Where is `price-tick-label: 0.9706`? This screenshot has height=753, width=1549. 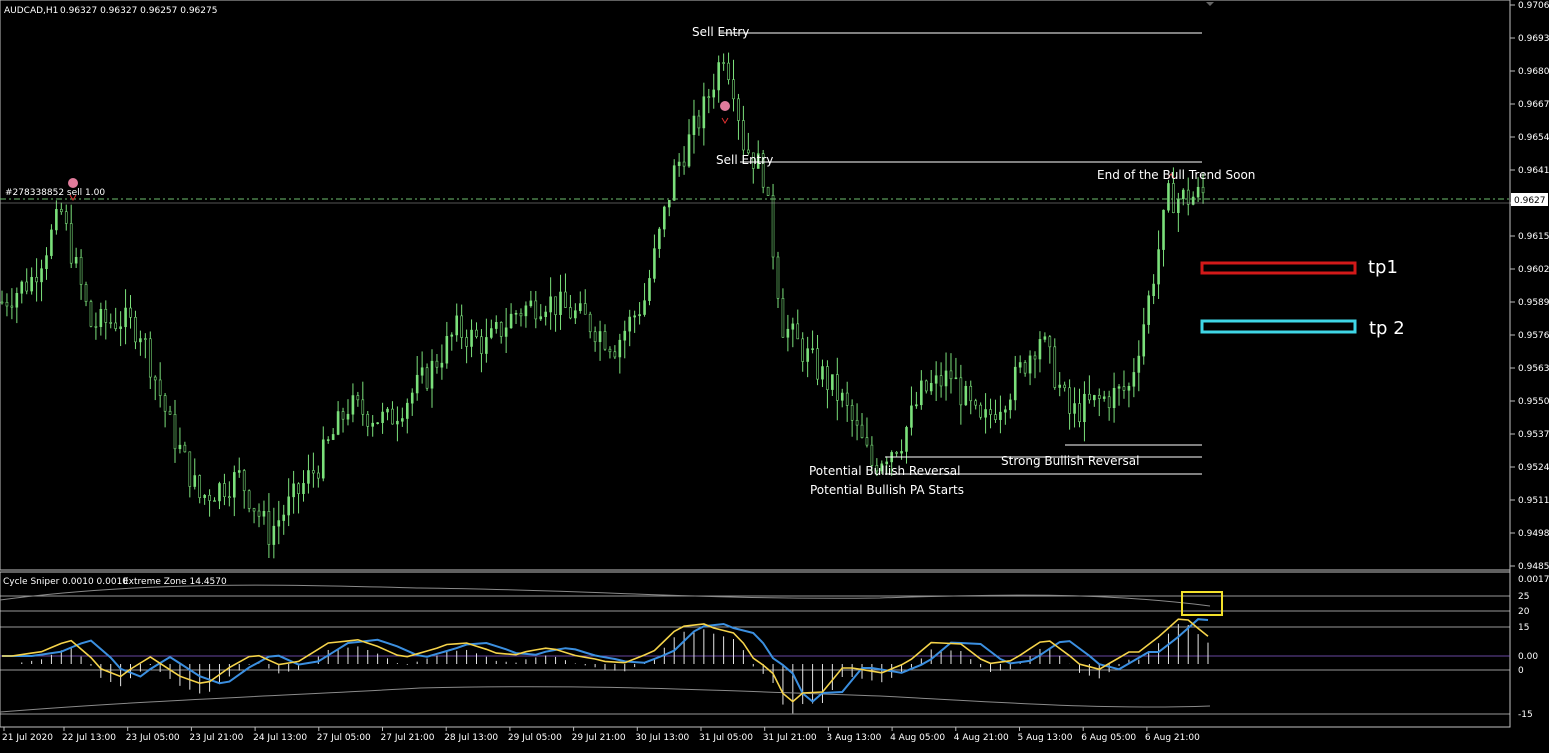
price-tick-label: 0.9706 is located at coordinates (1533, 6).